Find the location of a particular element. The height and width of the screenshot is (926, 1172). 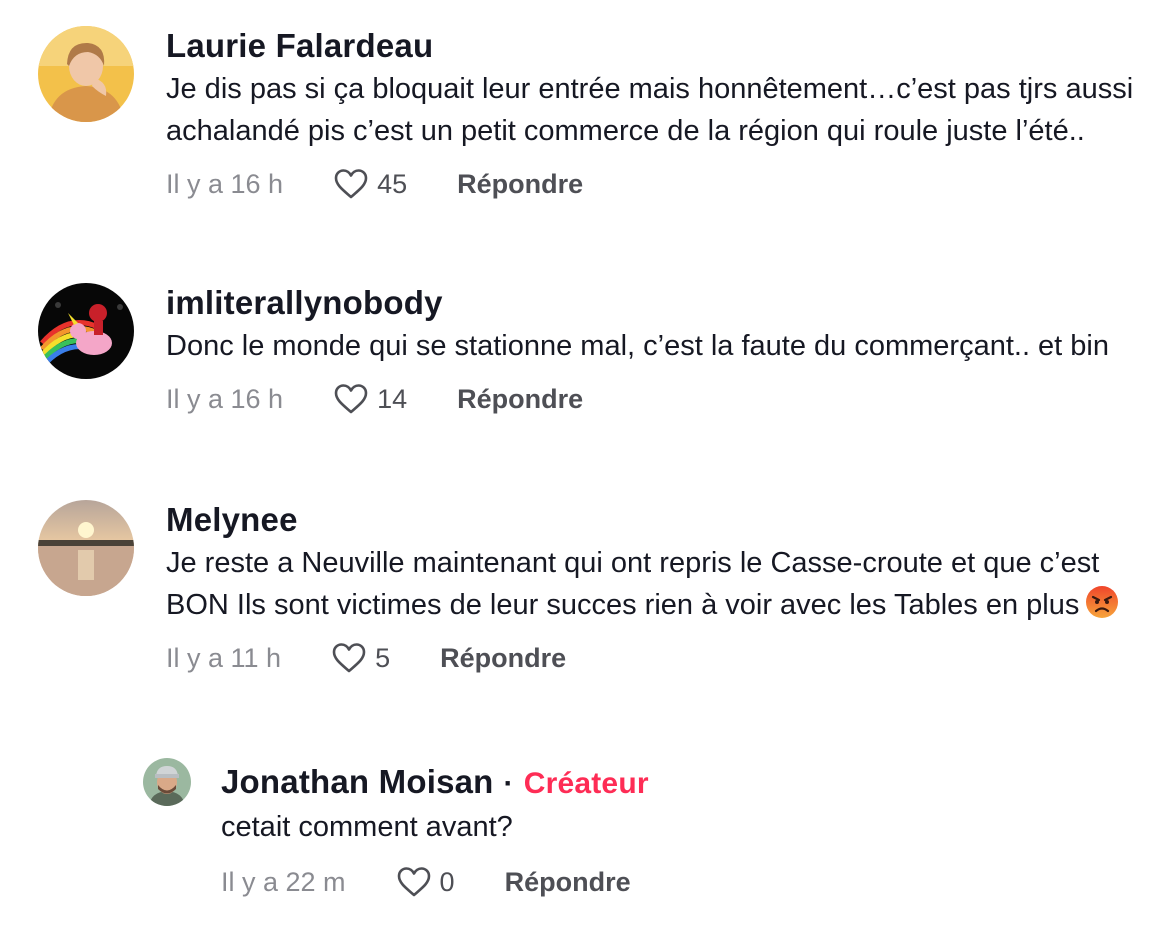

avatar-sunset-icon is located at coordinates (86, 548).